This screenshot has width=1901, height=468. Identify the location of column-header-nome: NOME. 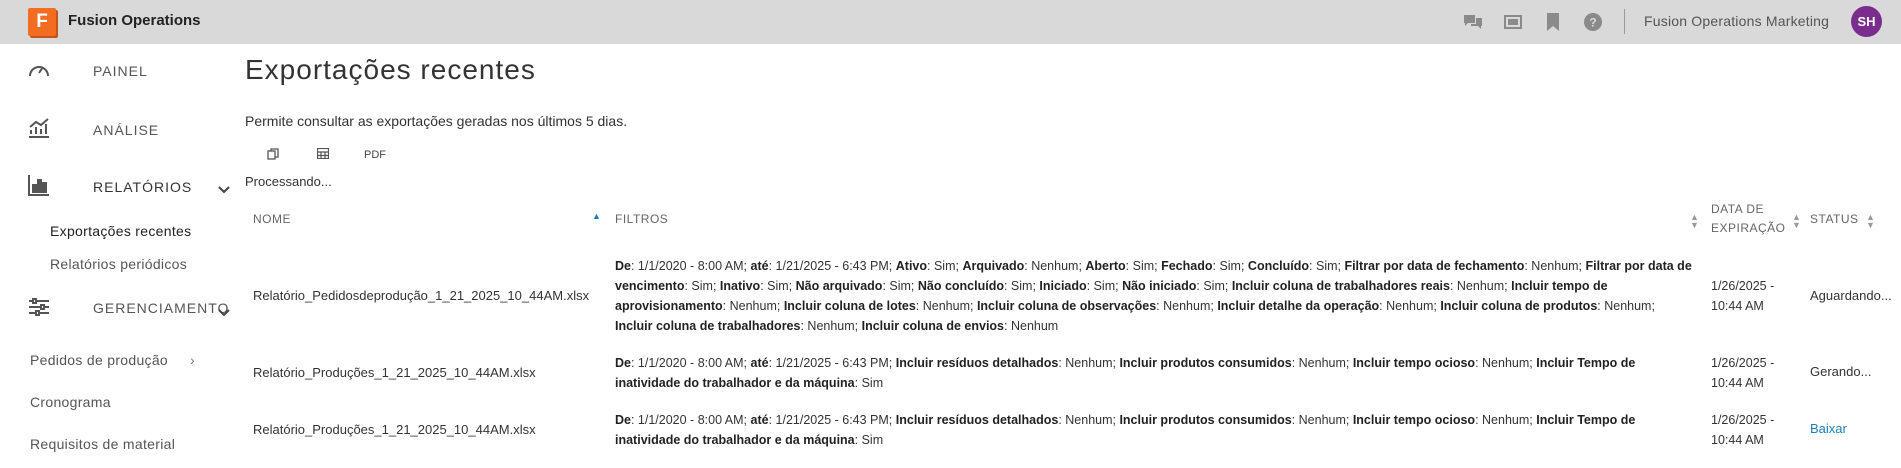
(272, 219).